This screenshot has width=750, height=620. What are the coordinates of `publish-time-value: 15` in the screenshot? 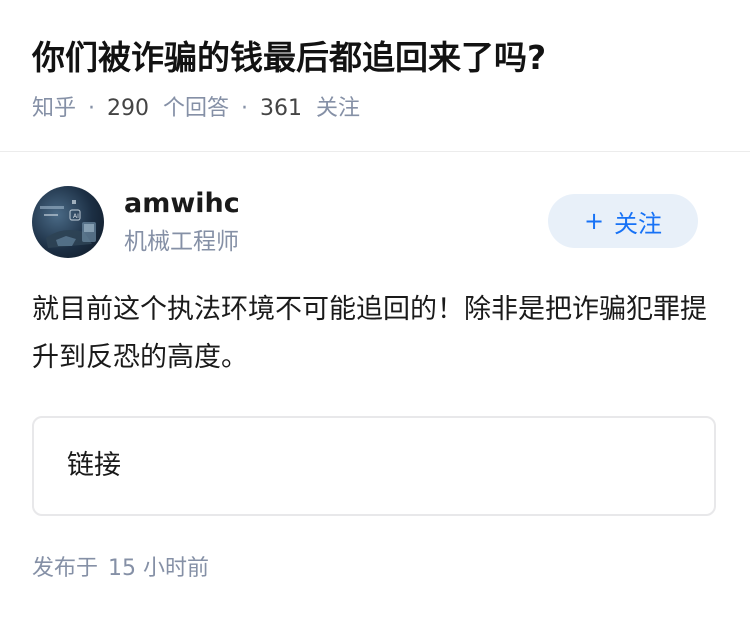 It's located at (122, 568).